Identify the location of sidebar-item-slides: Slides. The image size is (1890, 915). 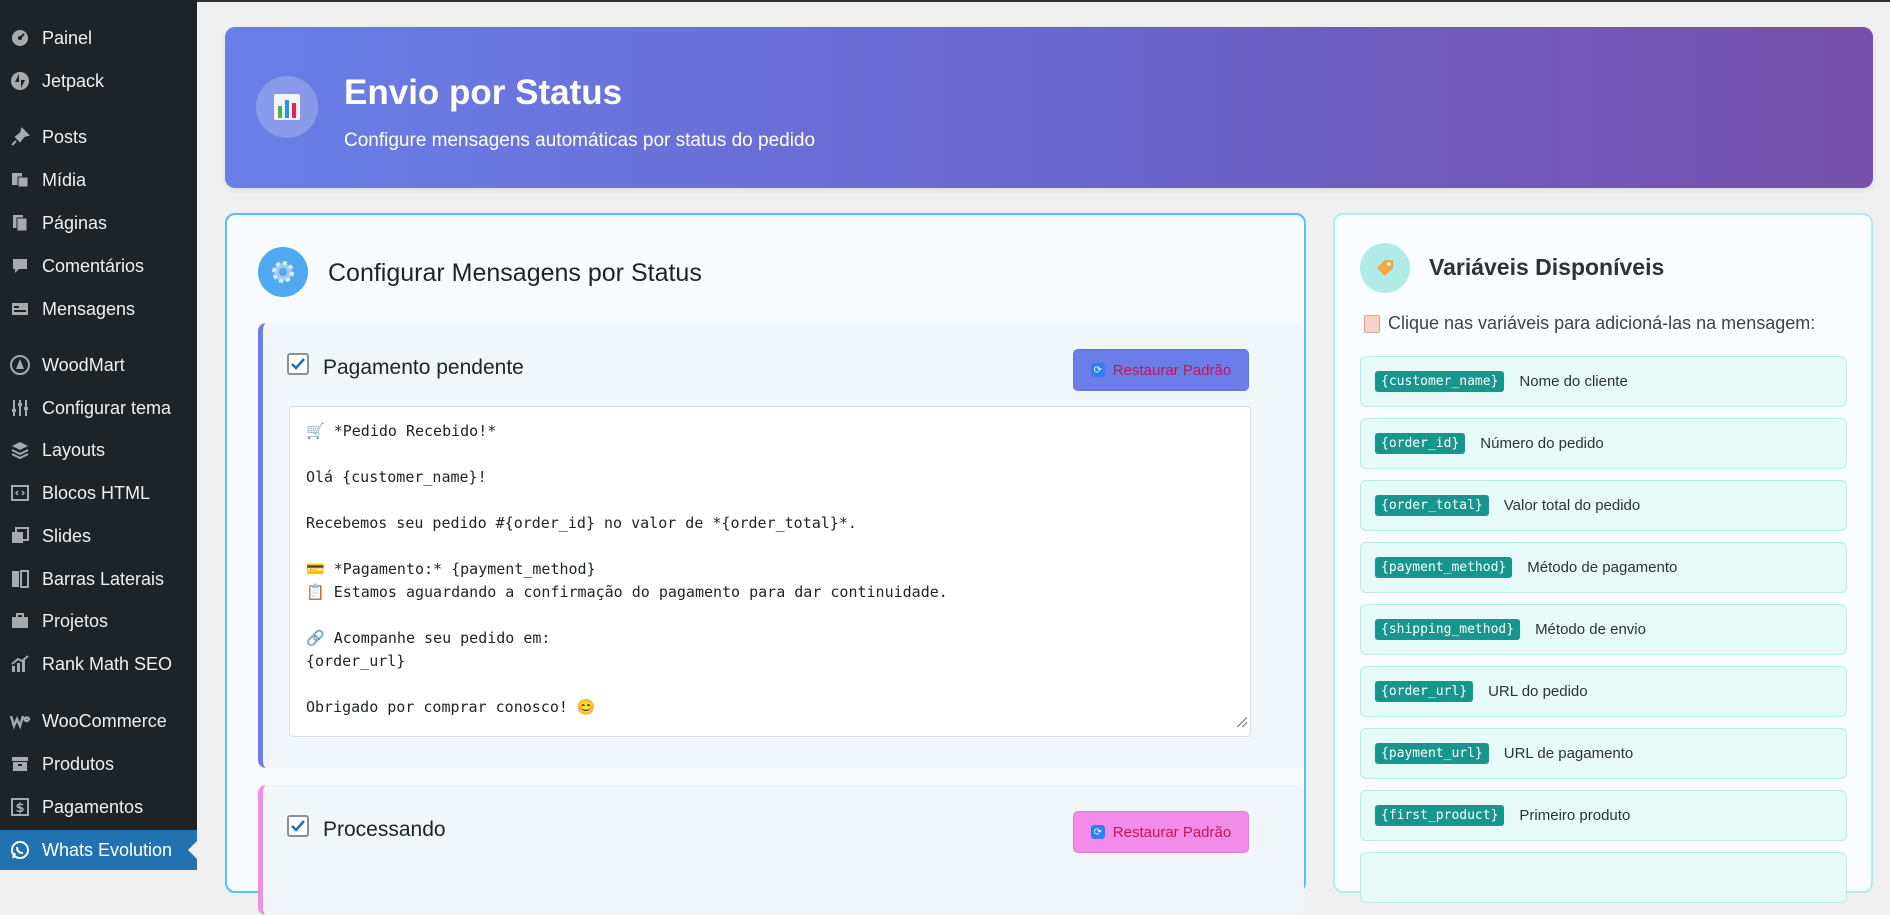
(98, 536).